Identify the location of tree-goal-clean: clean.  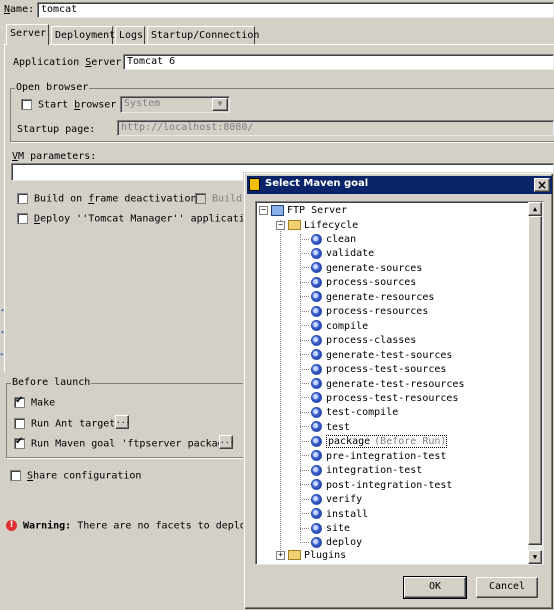
(328, 240).